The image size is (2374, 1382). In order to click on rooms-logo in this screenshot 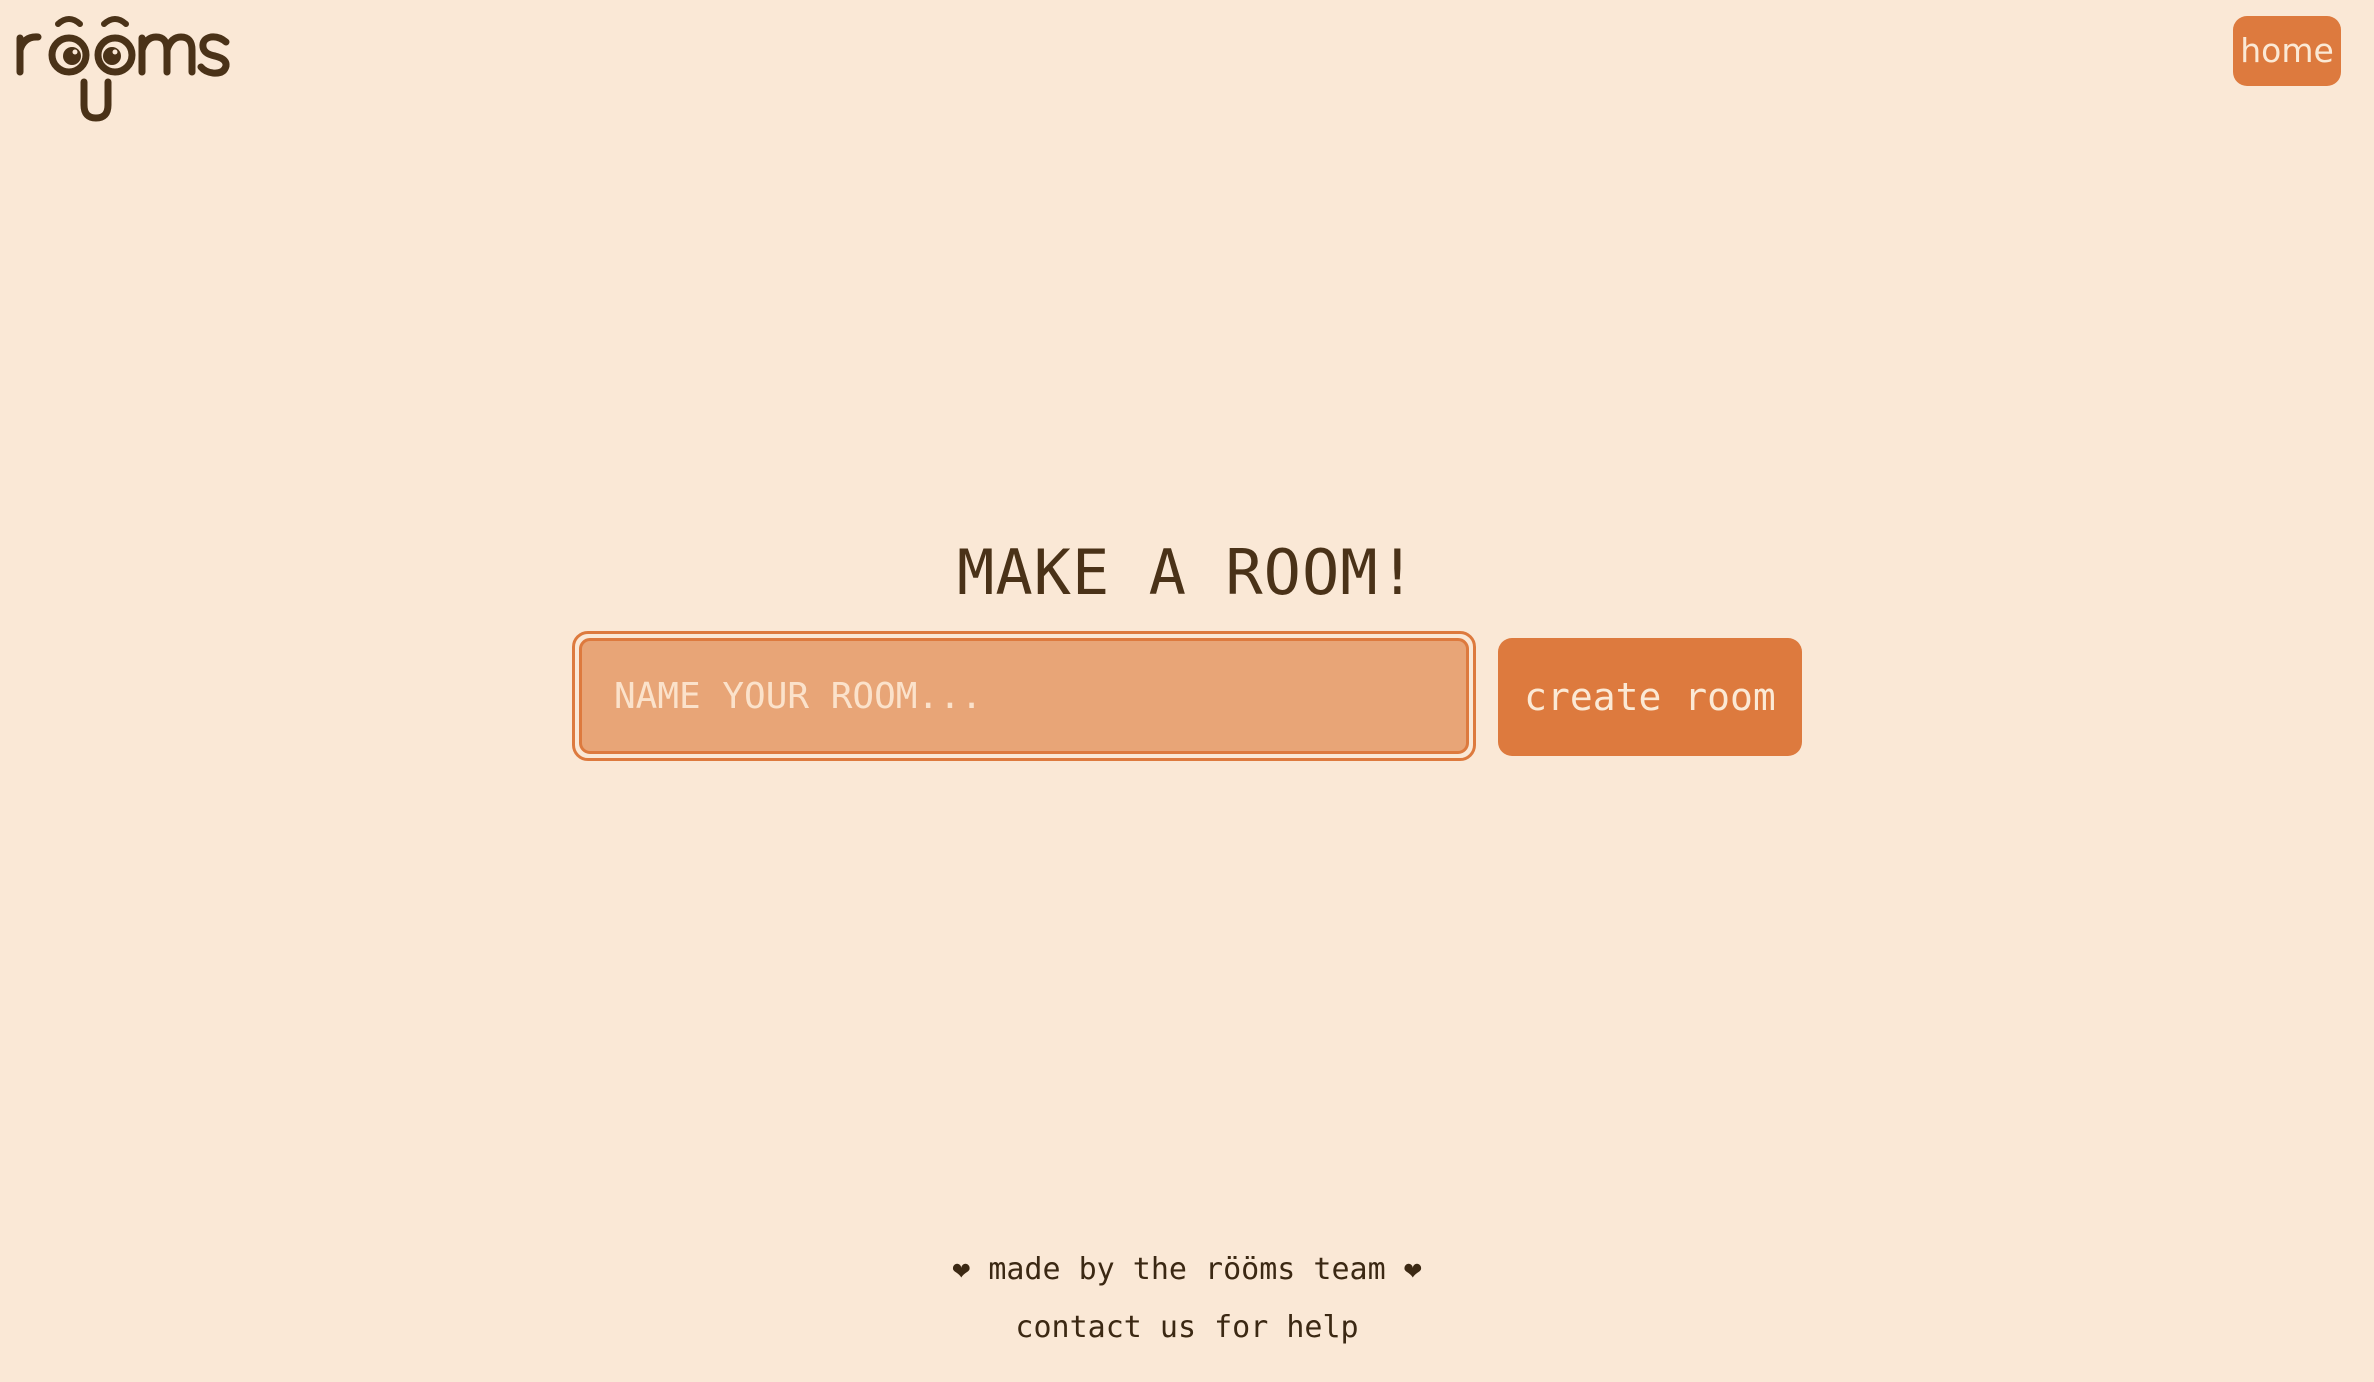, I will do `click(129, 67)`.